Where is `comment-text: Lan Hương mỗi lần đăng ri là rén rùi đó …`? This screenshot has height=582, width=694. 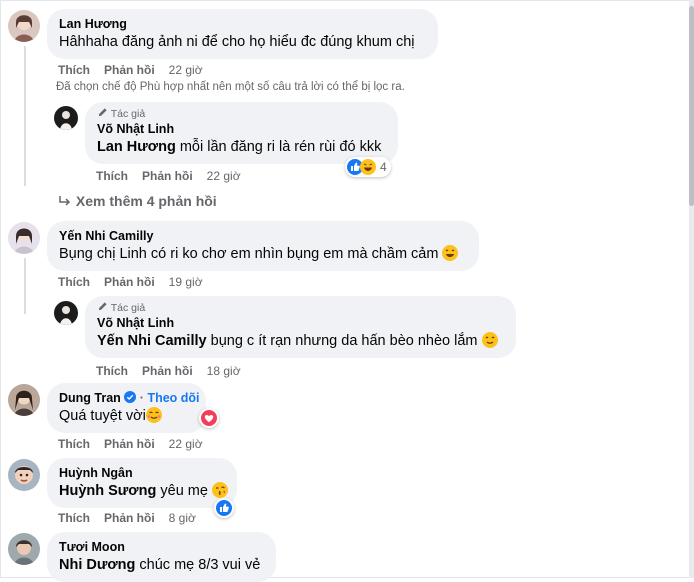 comment-text: Lan Hương mỗi lần đăng ri là rén rùi đó … is located at coordinates (241, 147).